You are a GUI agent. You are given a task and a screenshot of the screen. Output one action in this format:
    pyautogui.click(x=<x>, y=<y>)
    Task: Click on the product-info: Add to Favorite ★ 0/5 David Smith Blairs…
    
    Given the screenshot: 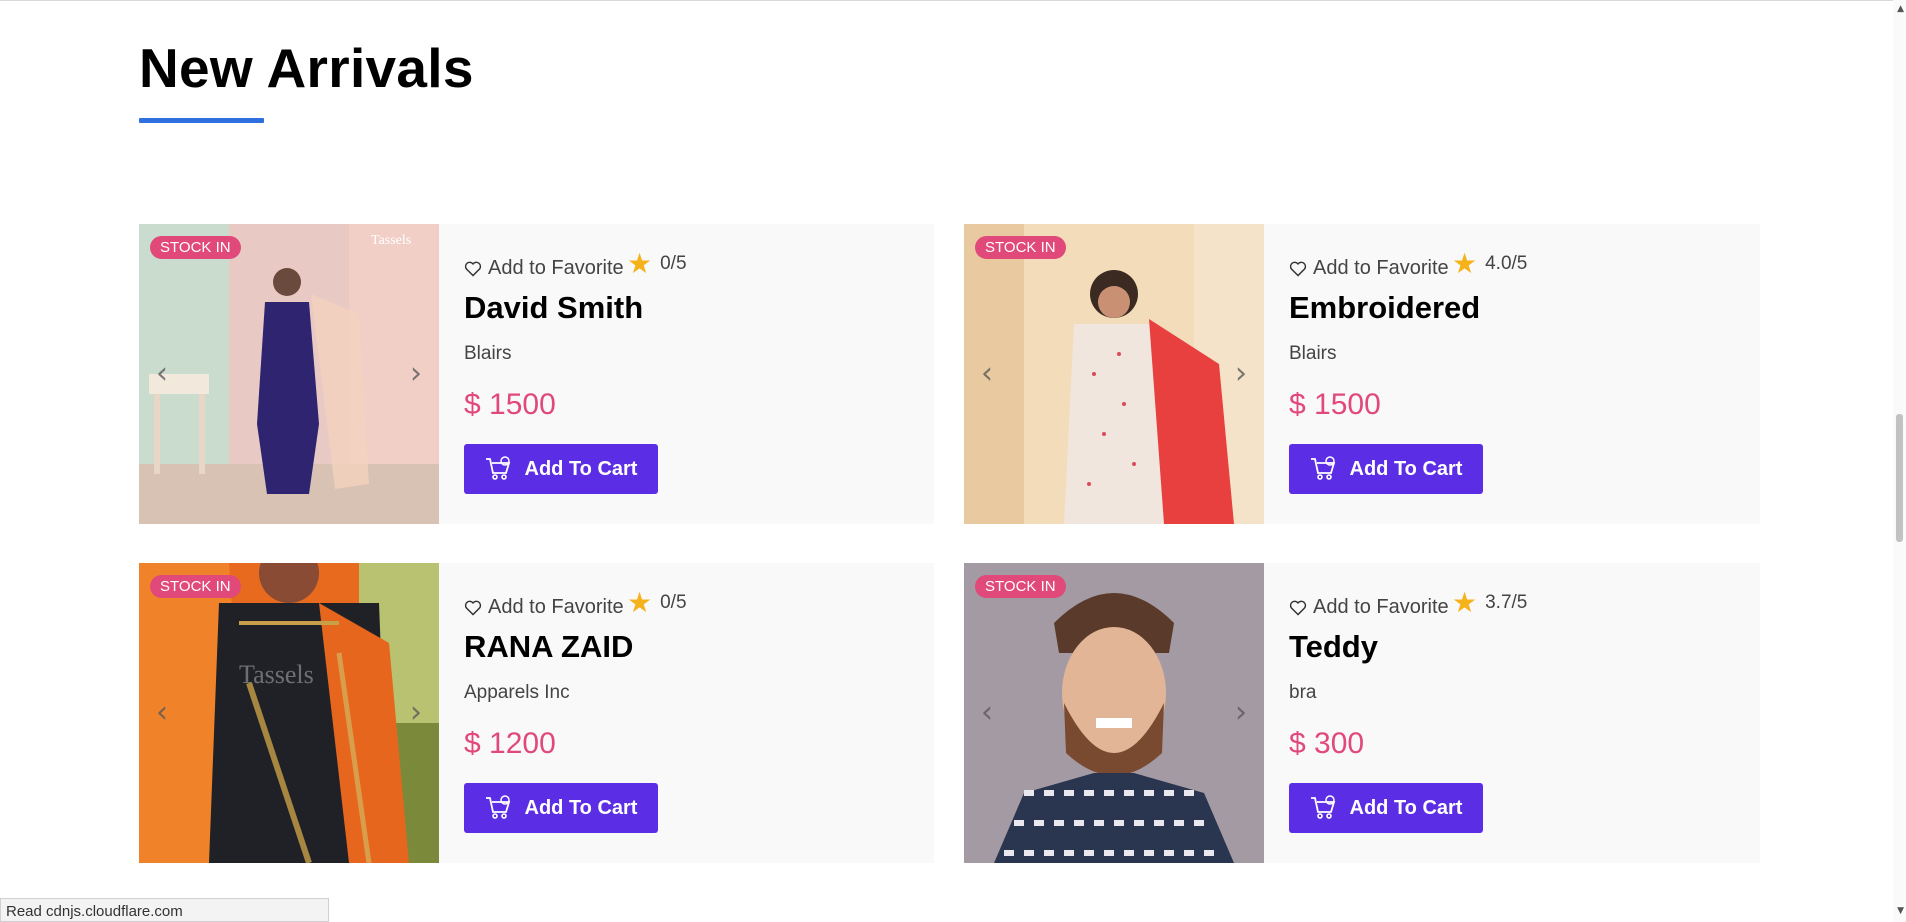 What is the action you would take?
    pyautogui.click(x=686, y=374)
    